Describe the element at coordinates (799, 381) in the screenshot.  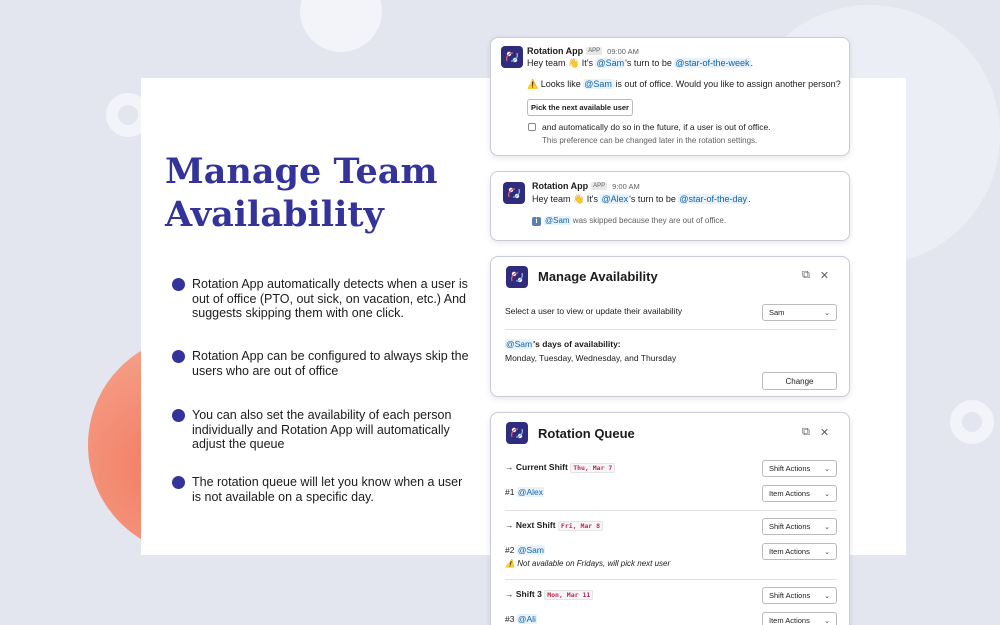
I see `change-button: Change` at that location.